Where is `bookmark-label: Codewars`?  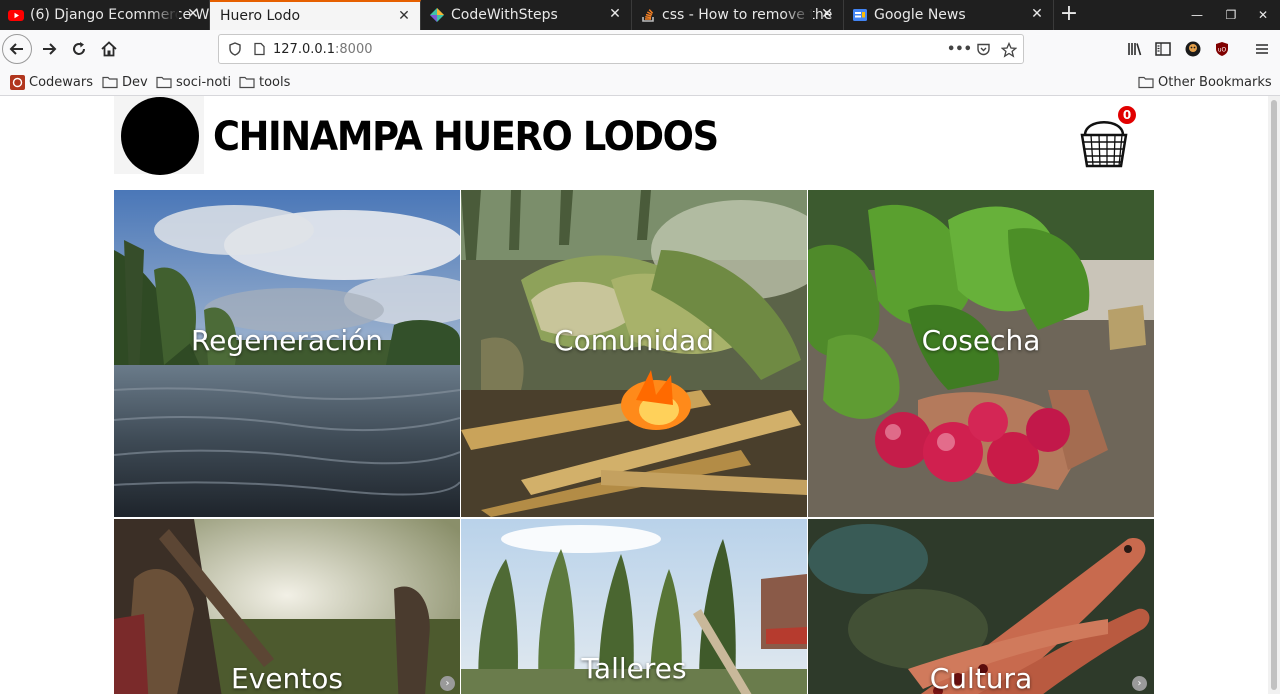
bookmark-label: Codewars is located at coordinates (61, 82).